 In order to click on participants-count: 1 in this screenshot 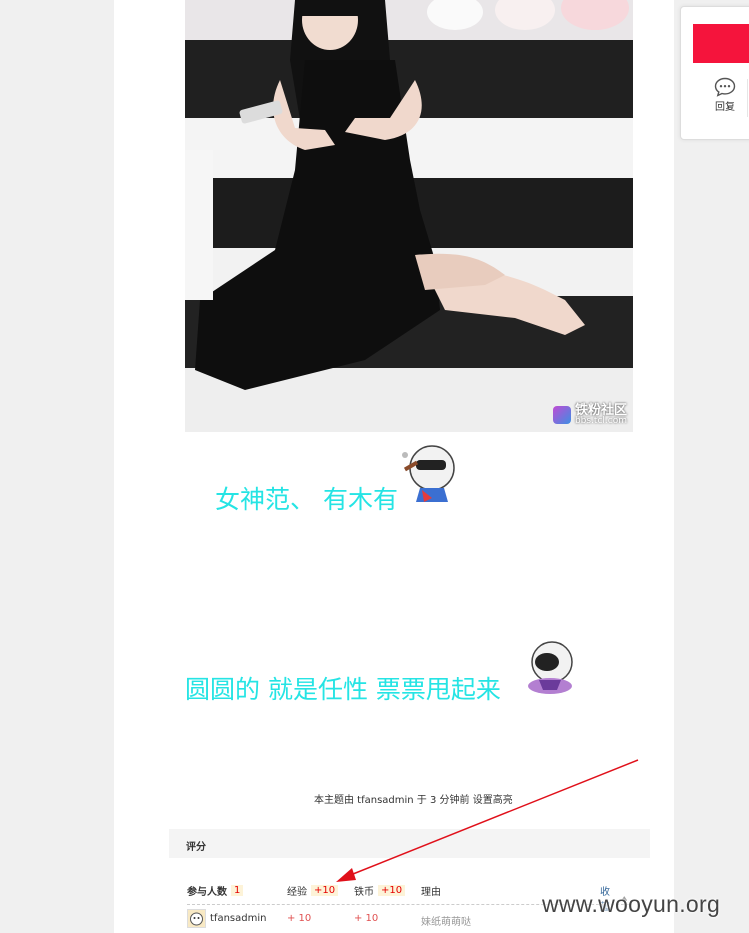, I will do `click(237, 890)`.